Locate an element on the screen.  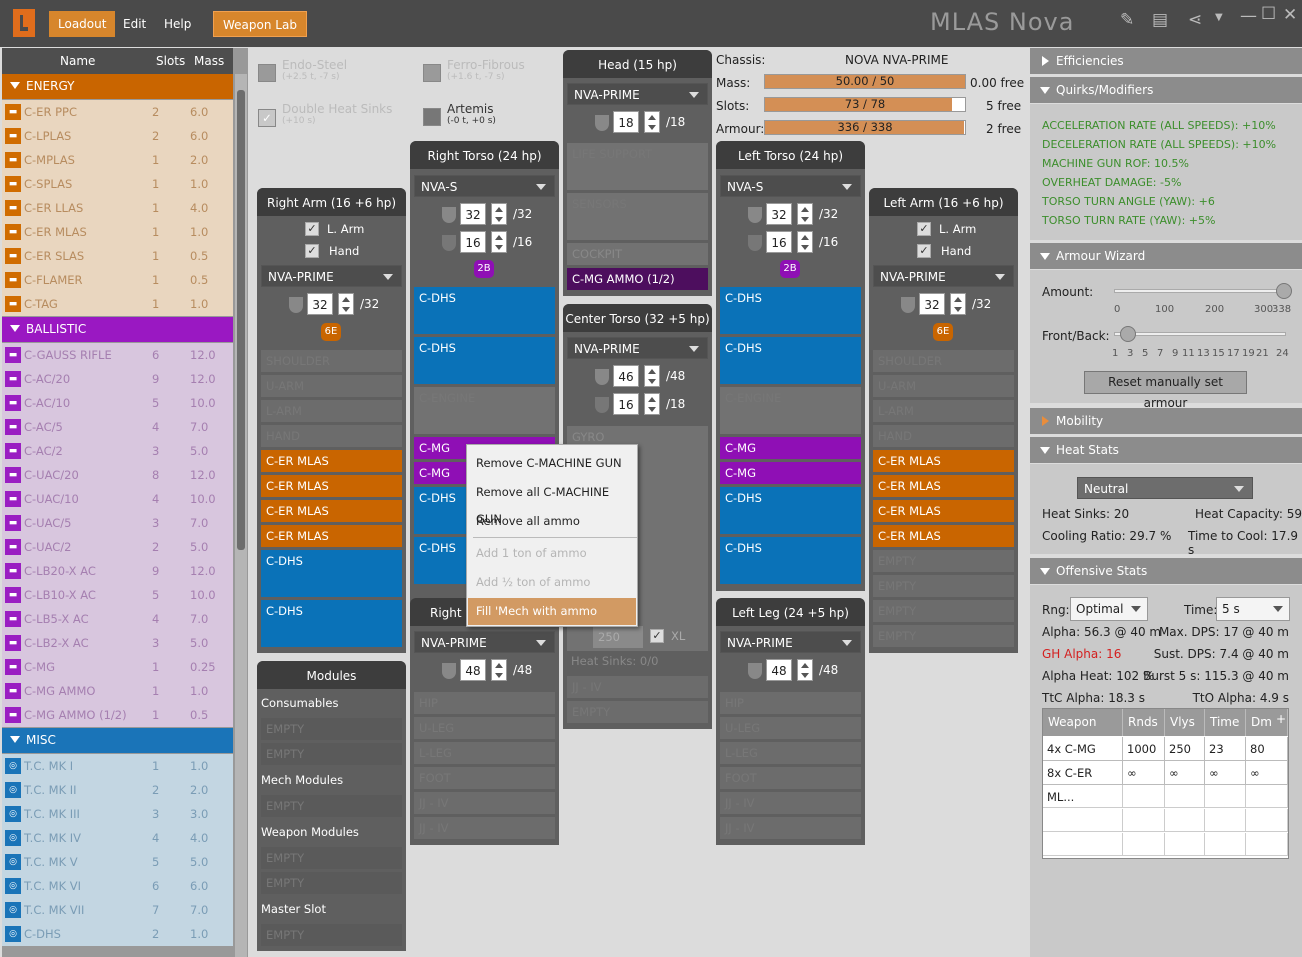
equipment-item: ◎ T.C. MK VI 6 6.0 is located at coordinates (117, 886).